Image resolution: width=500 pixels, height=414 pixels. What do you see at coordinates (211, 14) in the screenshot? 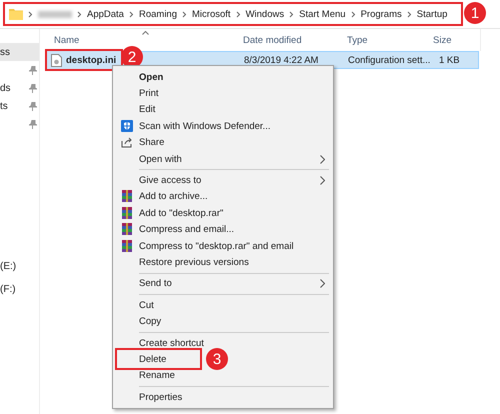
I see `breadcrumb-segment: Microsoft` at bounding box center [211, 14].